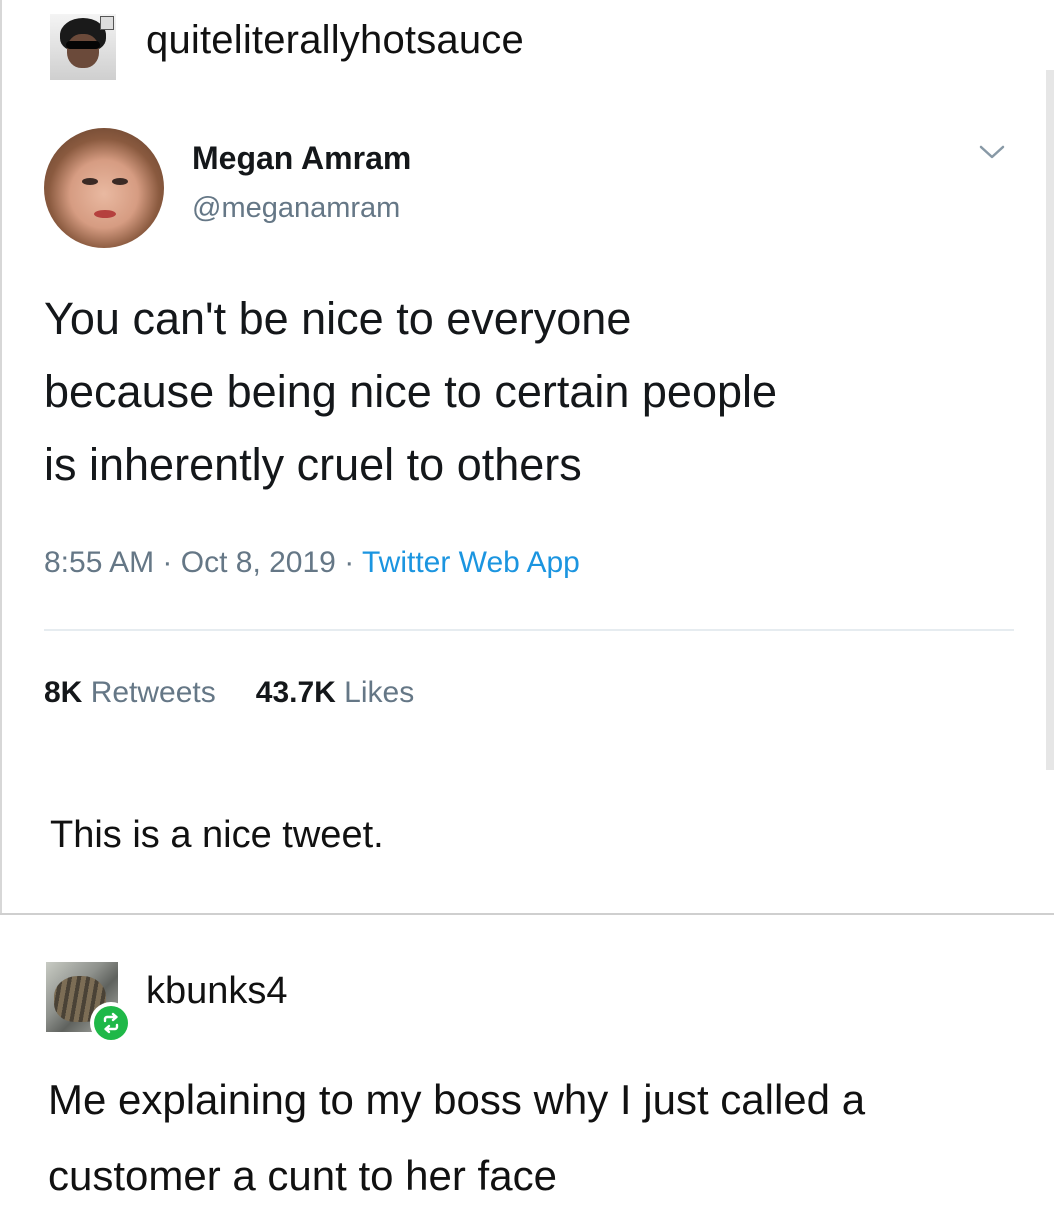 This screenshot has height=1214, width=1054. What do you see at coordinates (527, 914) in the screenshot?
I see `post-divider` at bounding box center [527, 914].